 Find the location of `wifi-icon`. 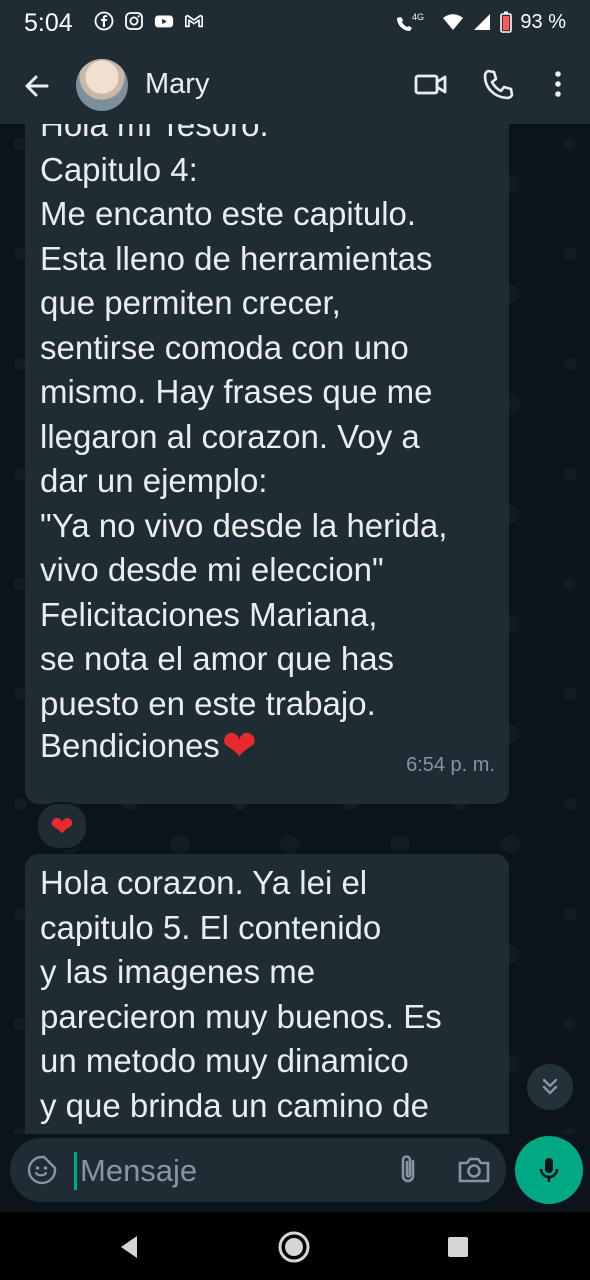

wifi-icon is located at coordinates (453, 22).